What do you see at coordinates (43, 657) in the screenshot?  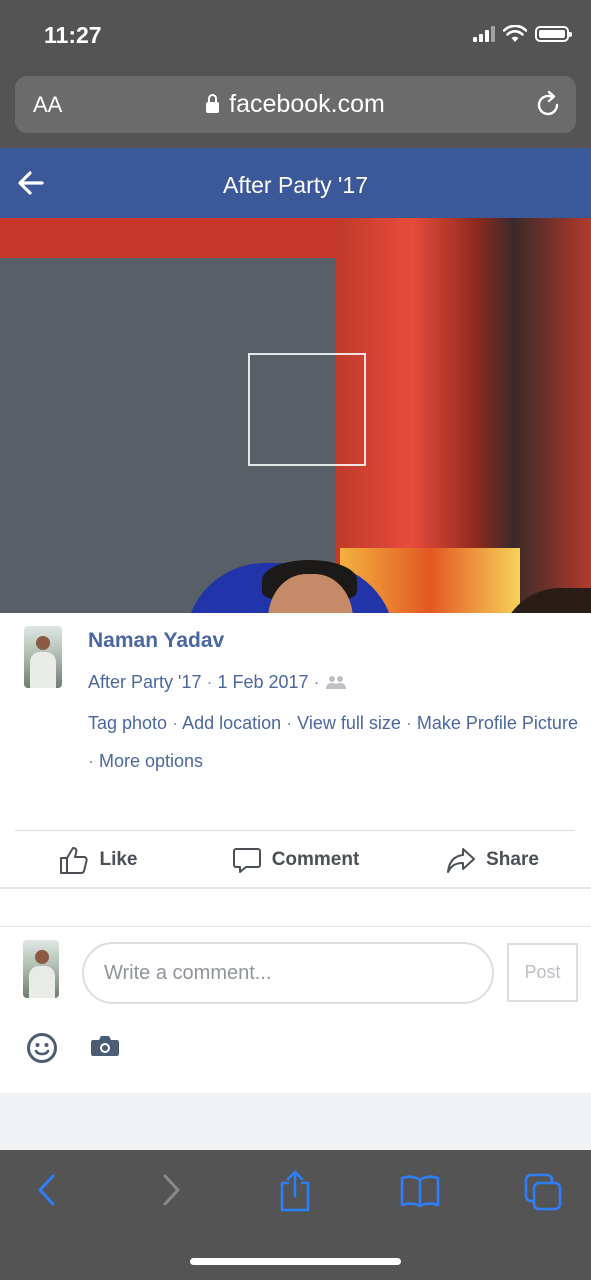 I see `author-avatar` at bounding box center [43, 657].